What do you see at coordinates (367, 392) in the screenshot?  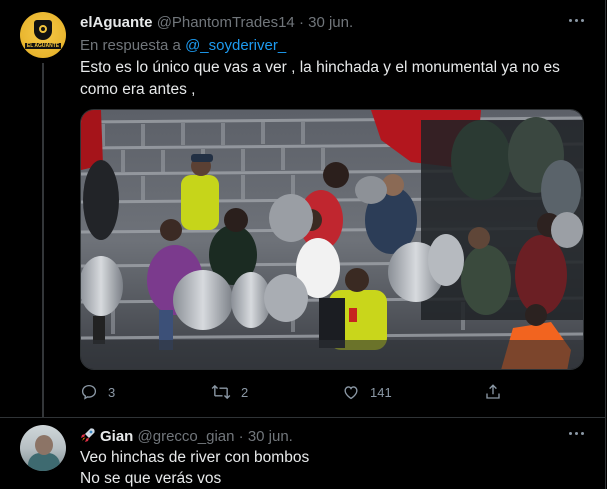 I see `like-button: 141` at bounding box center [367, 392].